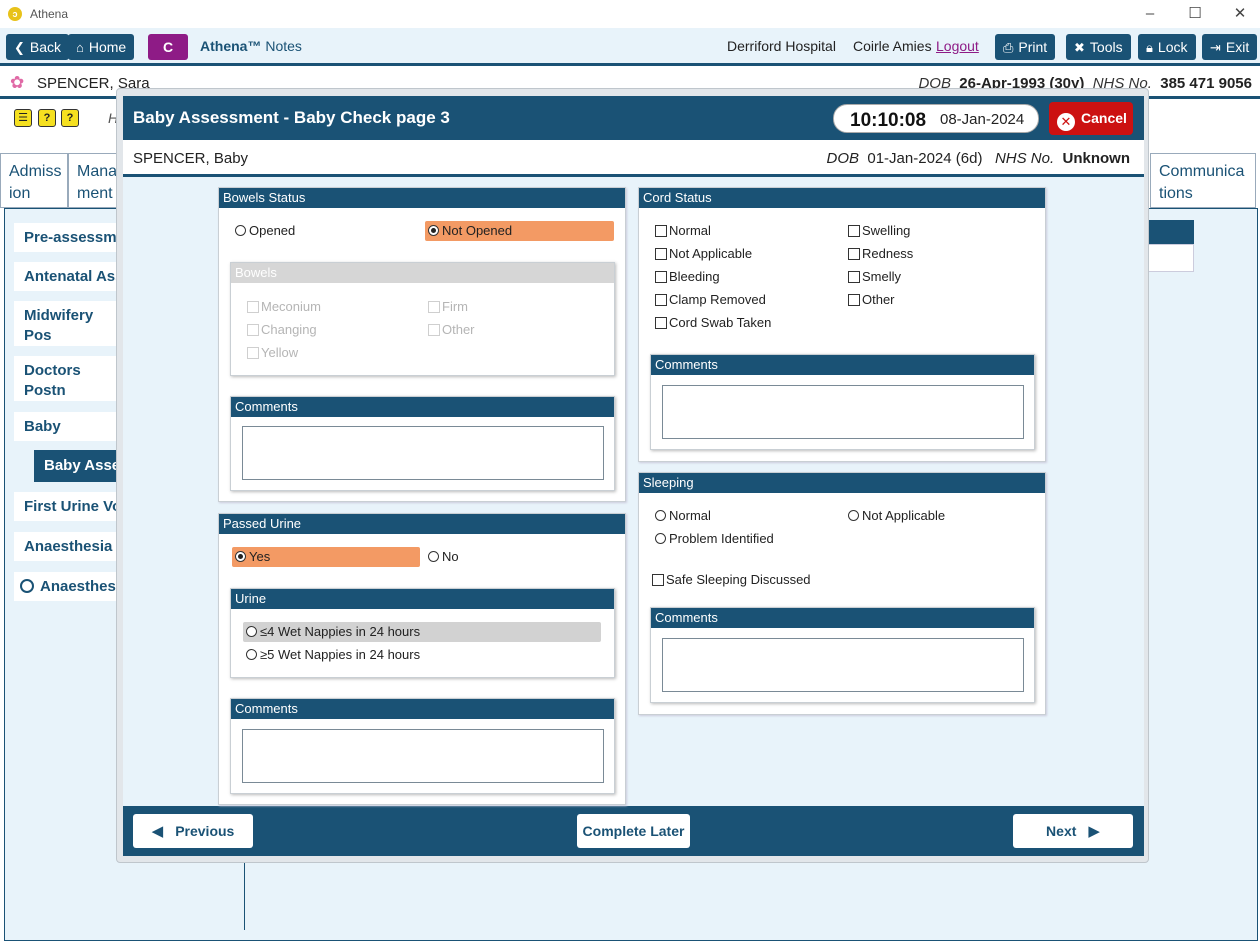 The height and width of the screenshot is (945, 1260). Describe the element at coordinates (422, 599) in the screenshot. I see `urine-subheader: Urine` at that location.